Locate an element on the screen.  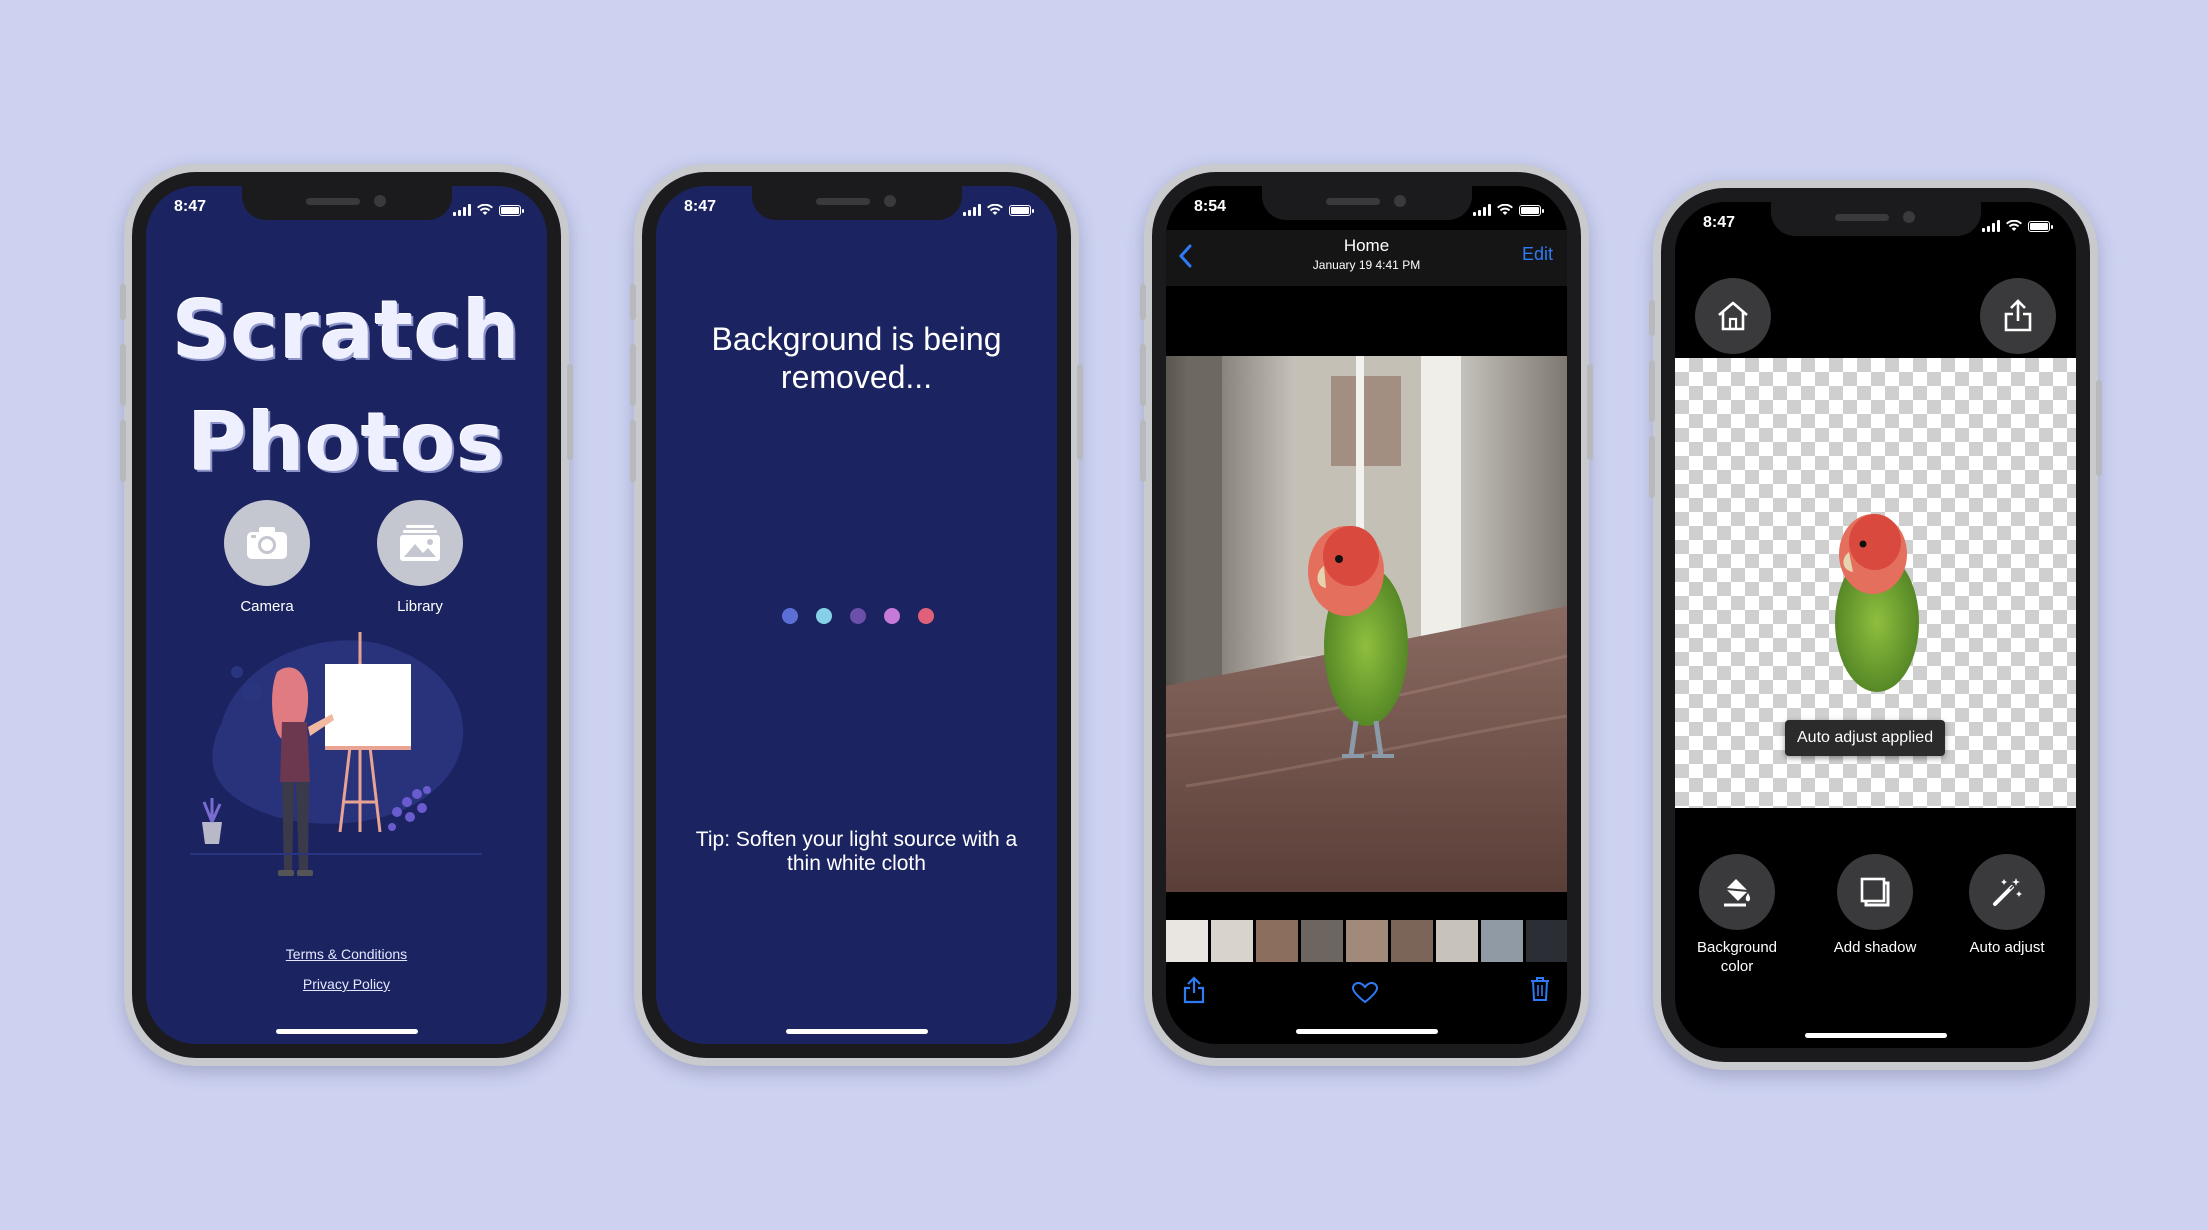
terms-link: Terms & Conditions is located at coordinates (346, 954).